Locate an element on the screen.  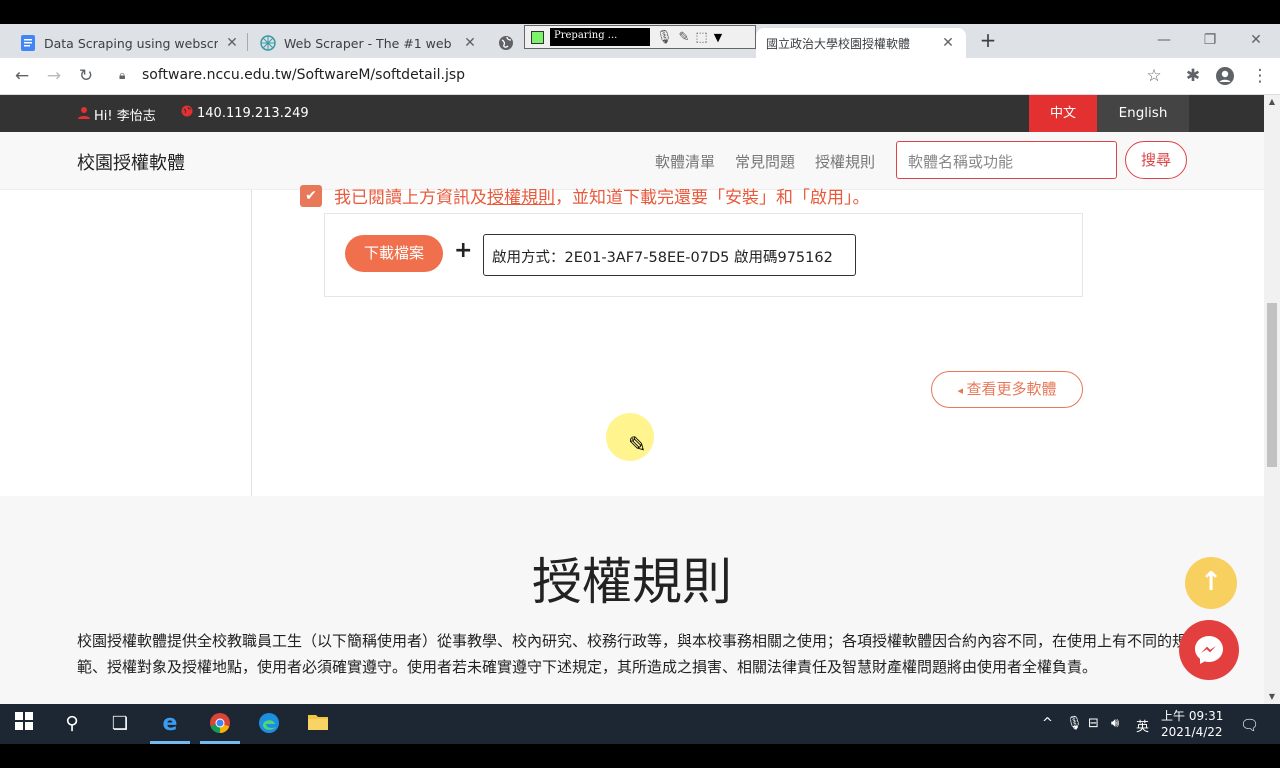
activation-code-field: 啟用方式：2E01-3AF7-58EE-07D5 啟用碼975162 is located at coordinates (669, 255).